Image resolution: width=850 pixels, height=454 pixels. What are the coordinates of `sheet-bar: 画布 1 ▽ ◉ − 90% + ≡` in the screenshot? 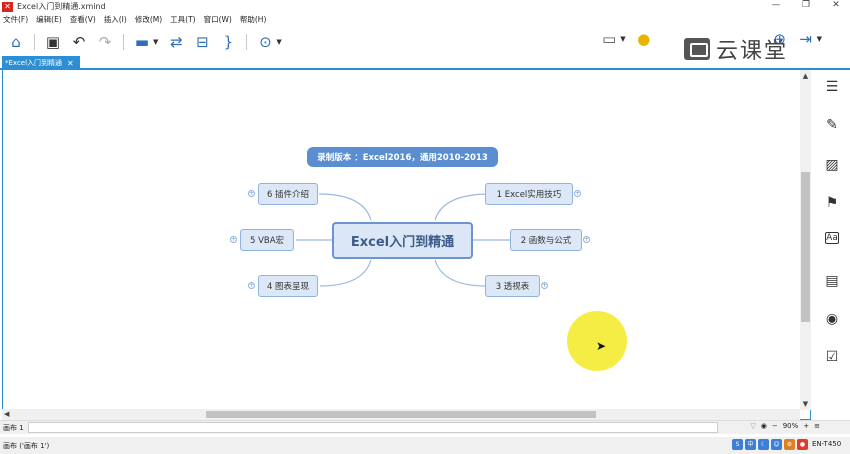 It's located at (425, 427).